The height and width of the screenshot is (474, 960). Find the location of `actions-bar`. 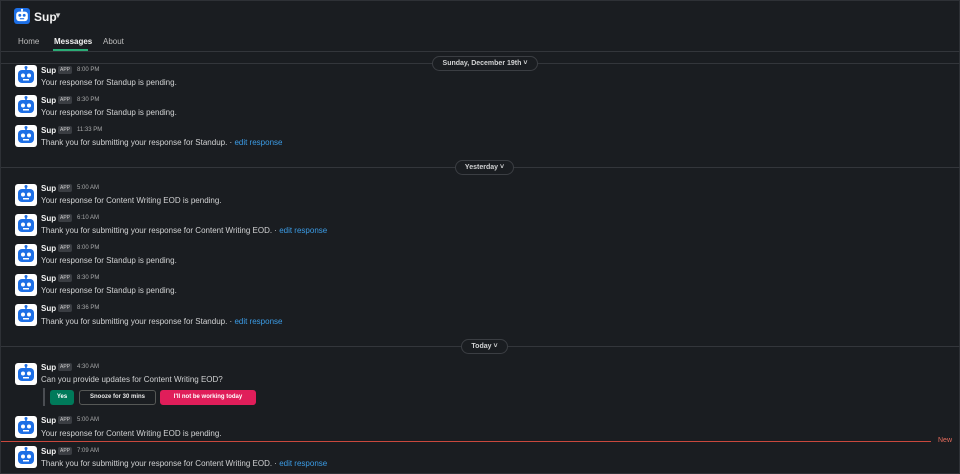

actions-bar is located at coordinates (44, 397).